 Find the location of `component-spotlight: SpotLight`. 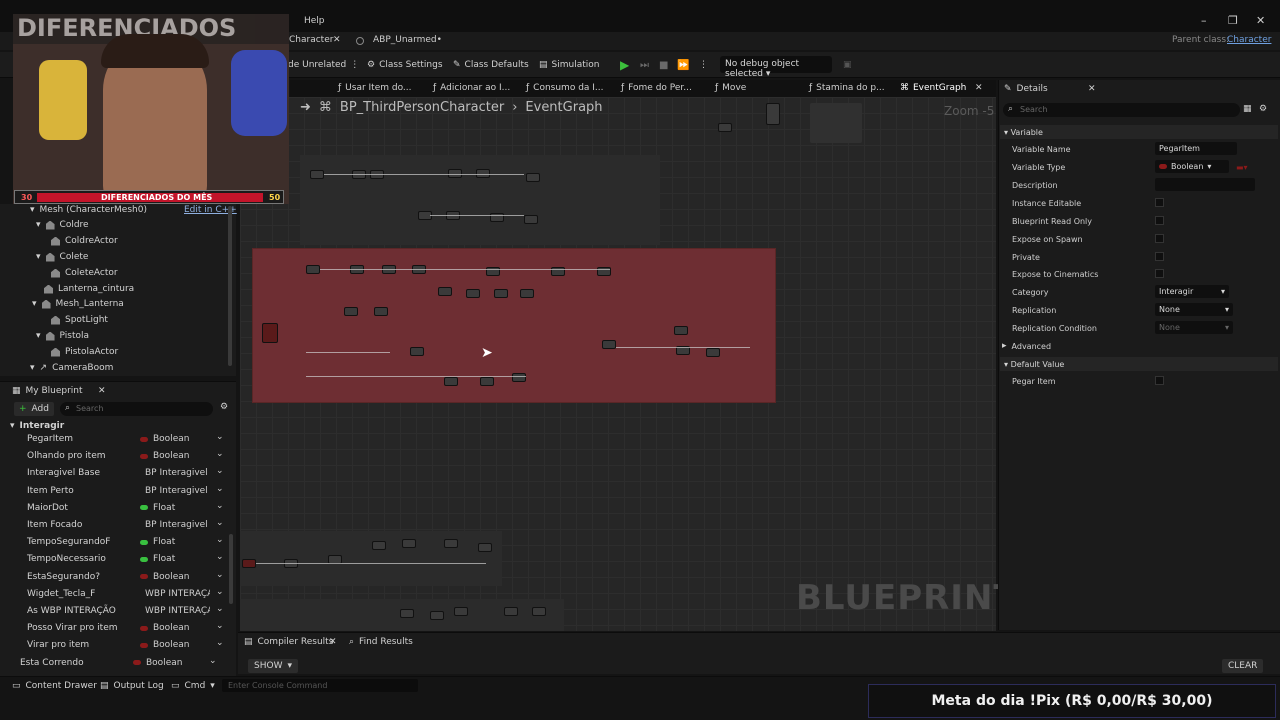

component-spotlight: SpotLight is located at coordinates (79, 320).